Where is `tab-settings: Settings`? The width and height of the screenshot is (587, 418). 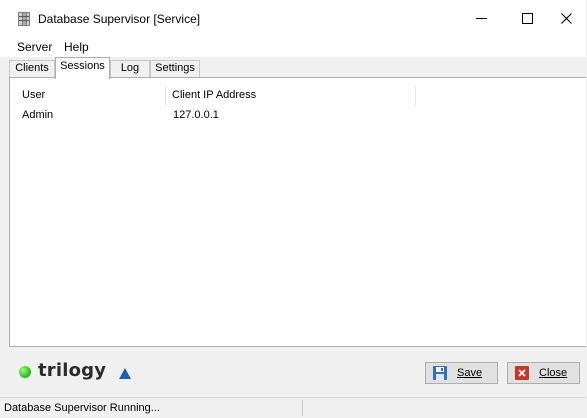
tab-settings: Settings is located at coordinates (175, 68).